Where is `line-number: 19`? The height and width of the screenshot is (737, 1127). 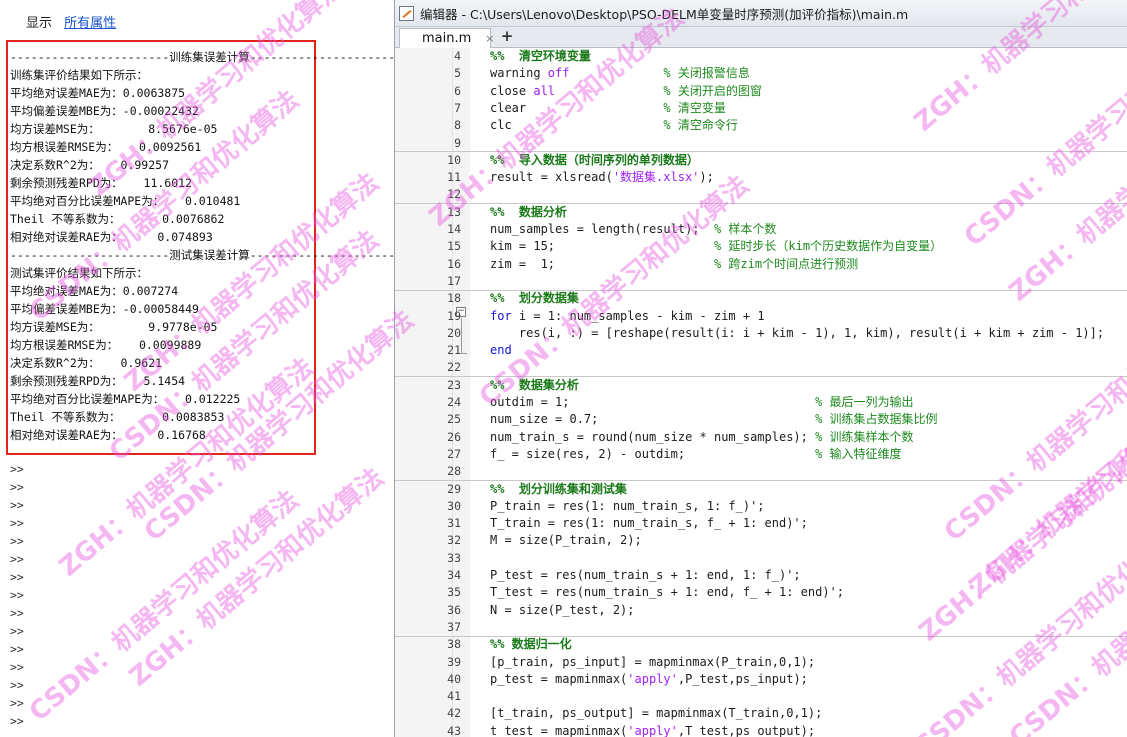
line-number: 19 is located at coordinates (454, 315).